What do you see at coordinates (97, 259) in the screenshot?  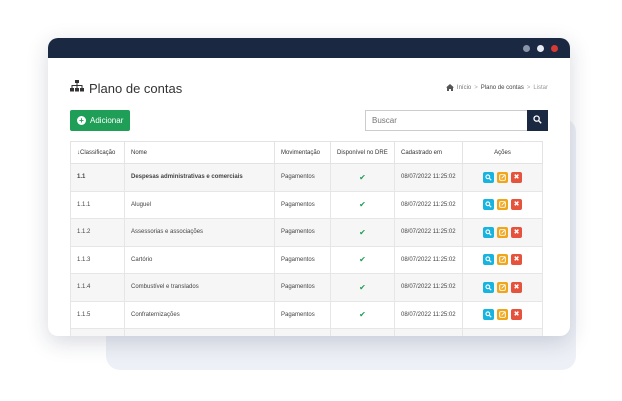 I see `cell-code: 1.1.3` at bounding box center [97, 259].